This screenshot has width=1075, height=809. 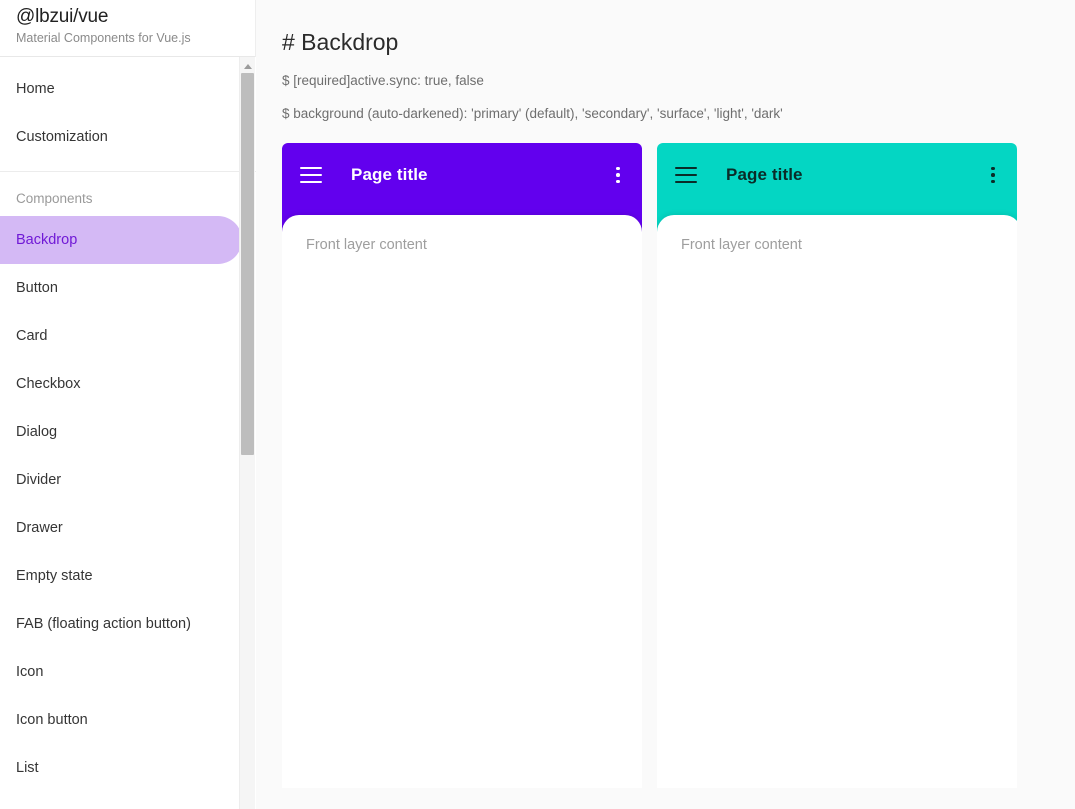 I want to click on scroll-up-arrow-icon, so click(x=247, y=66).